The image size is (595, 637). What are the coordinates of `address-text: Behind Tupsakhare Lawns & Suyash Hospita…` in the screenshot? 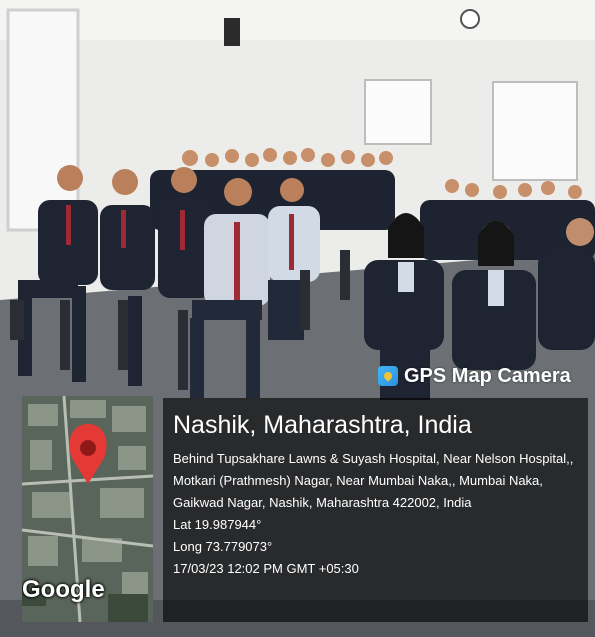 It's located at (373, 480).